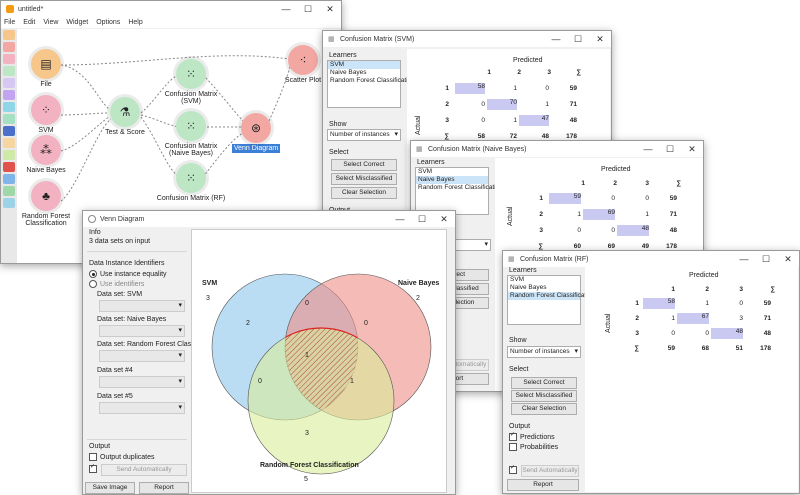 The width and height of the screenshot is (800, 495). I want to click on radio-icon, so click(93, 284).